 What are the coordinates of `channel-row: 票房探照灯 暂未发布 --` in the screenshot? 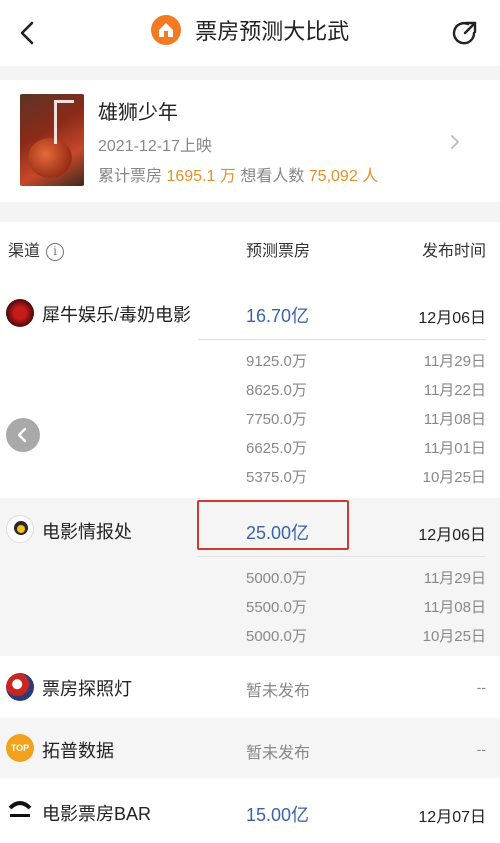 It's located at (250, 687).